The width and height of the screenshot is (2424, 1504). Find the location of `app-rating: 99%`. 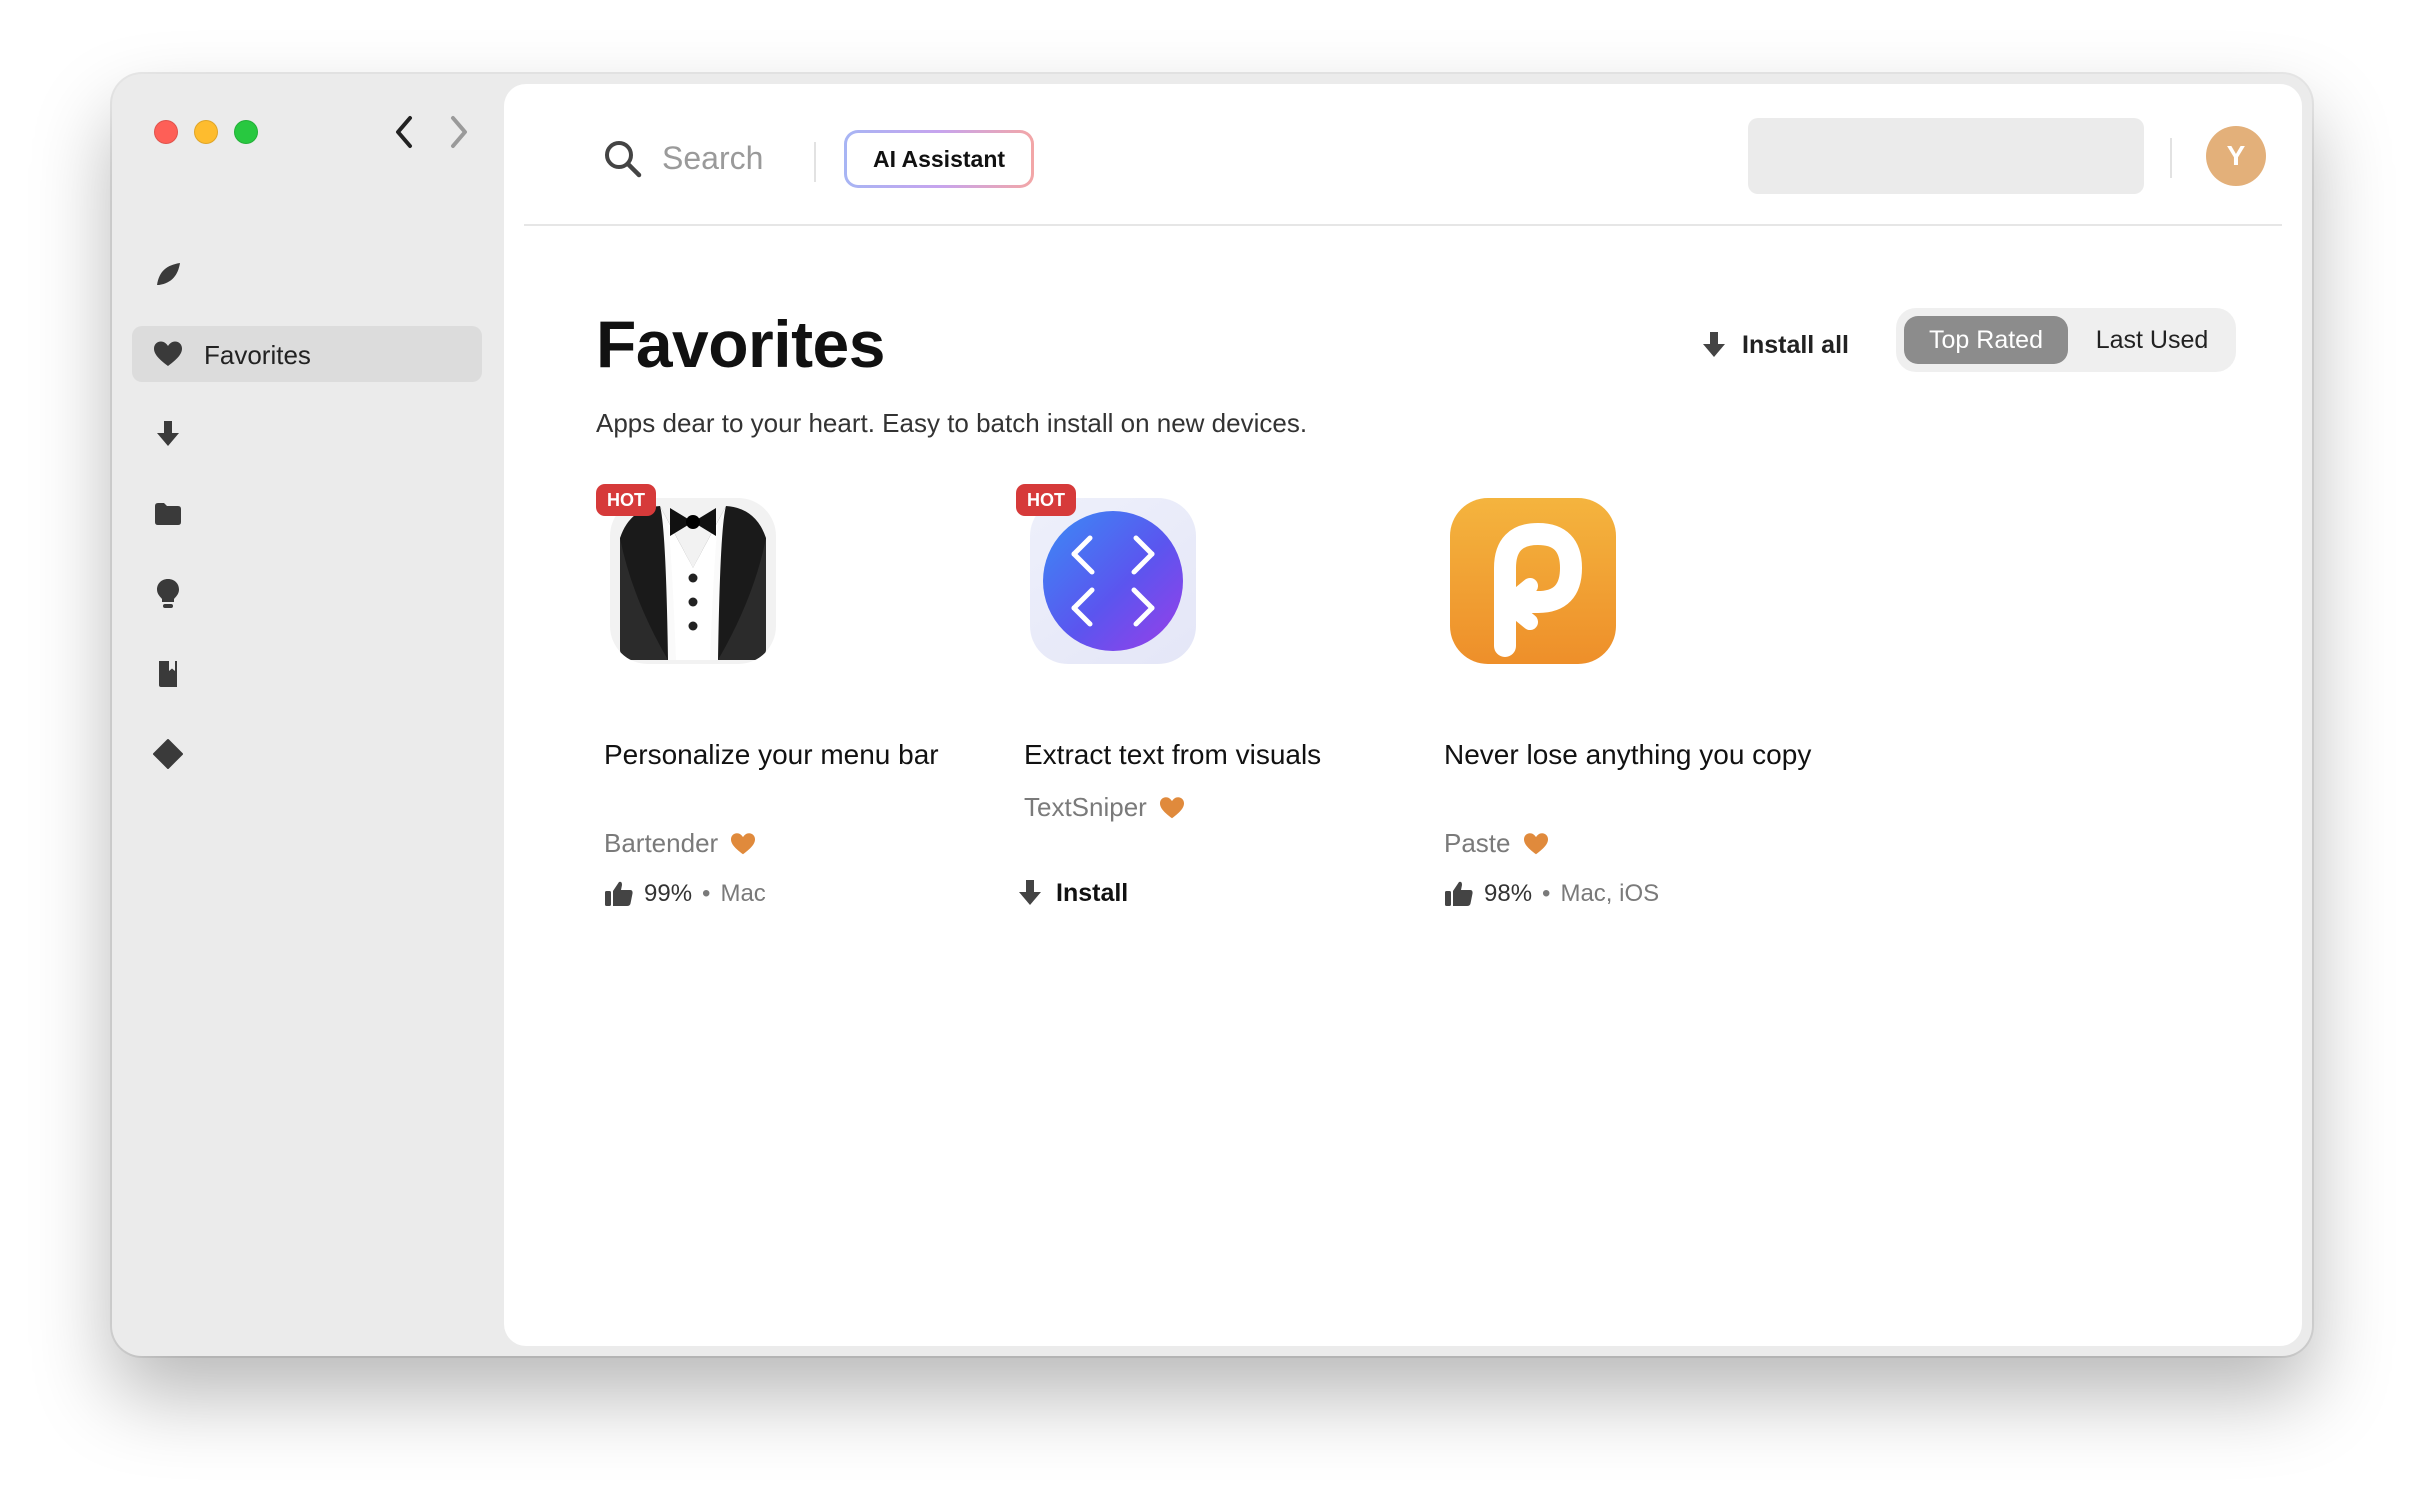

app-rating: 99% is located at coordinates (668, 893).